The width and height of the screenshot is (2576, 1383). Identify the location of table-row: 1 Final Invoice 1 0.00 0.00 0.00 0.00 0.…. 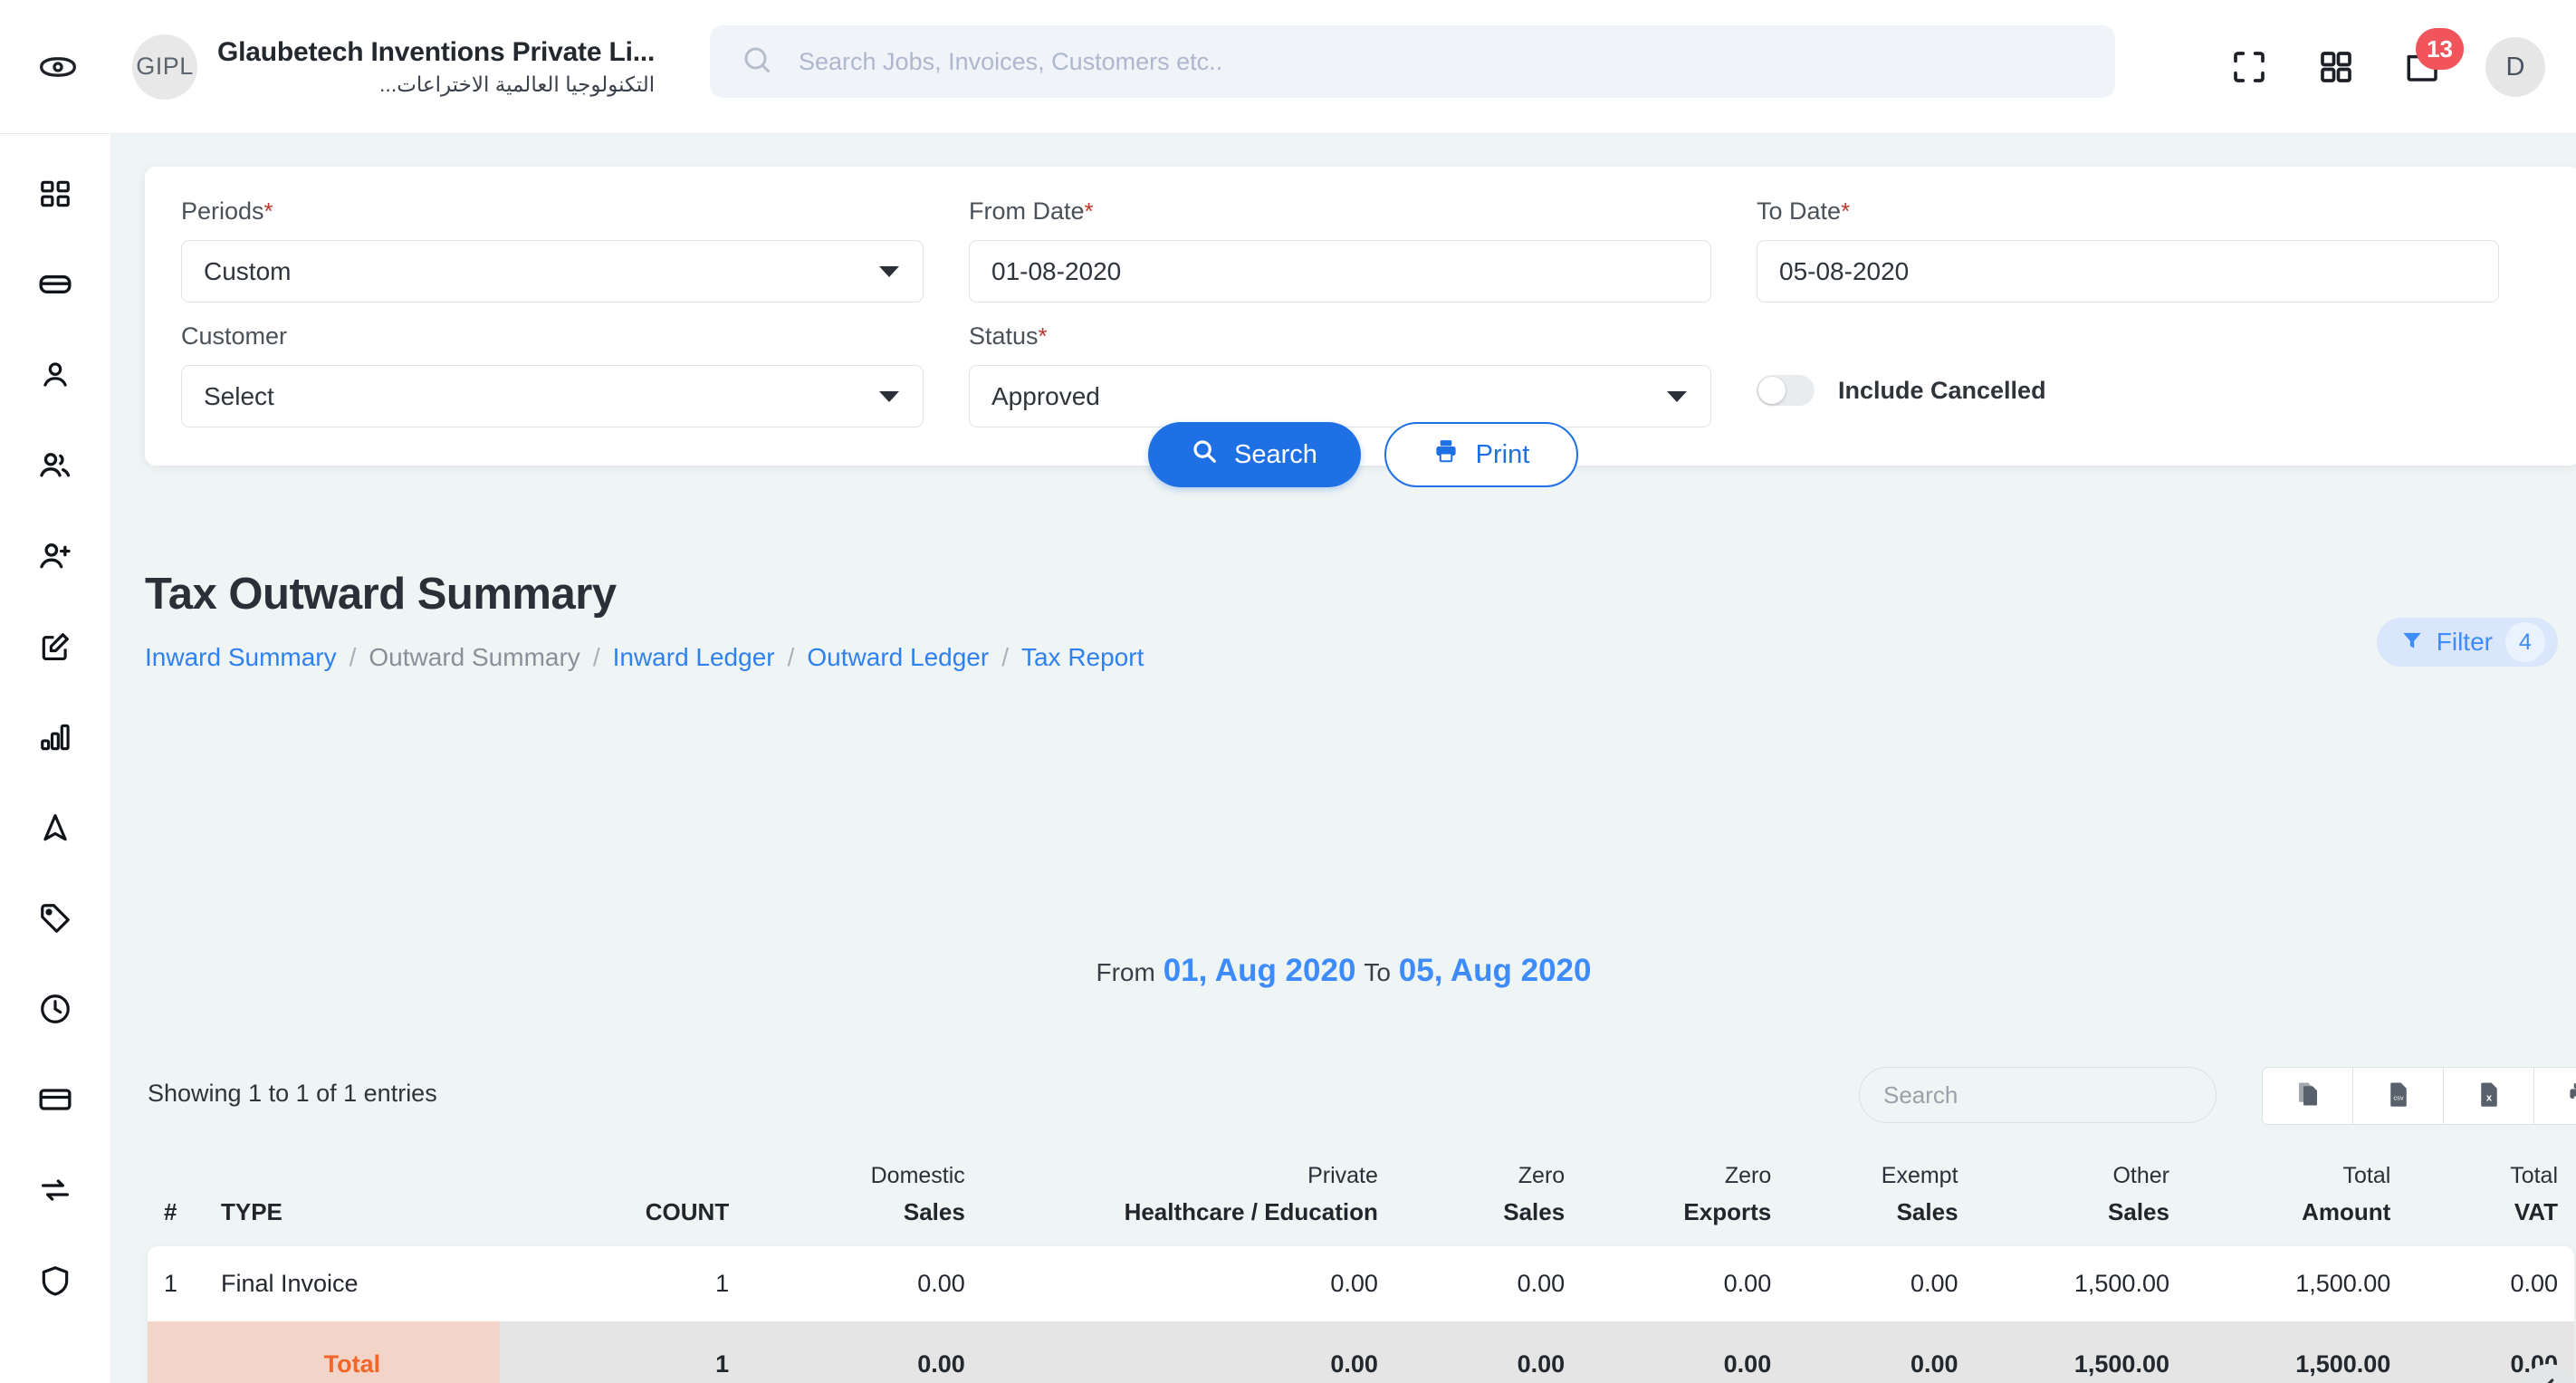
(1361, 1283).